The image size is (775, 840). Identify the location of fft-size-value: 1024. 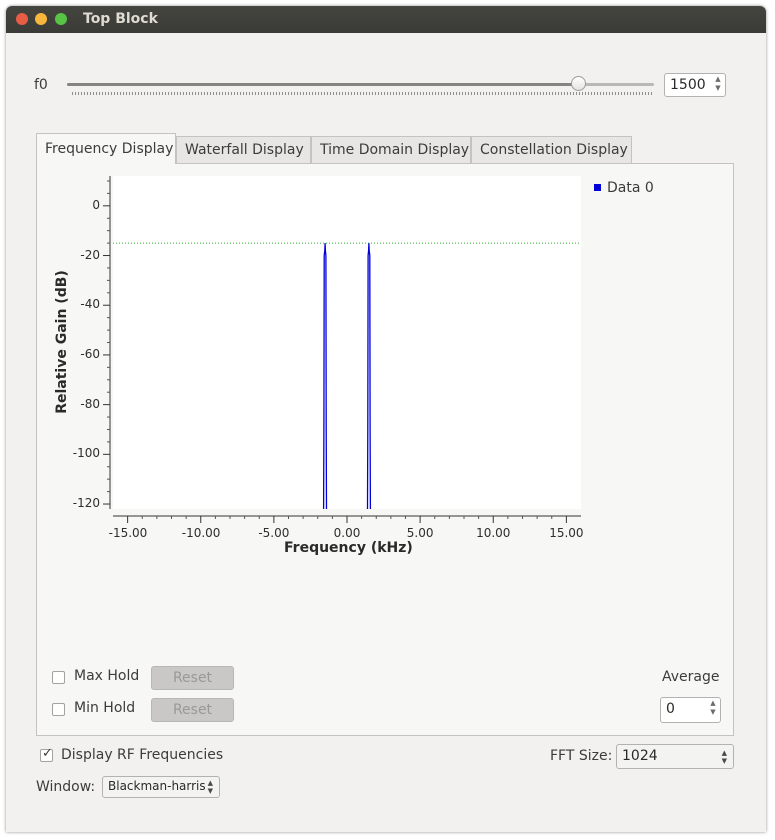
(640, 756).